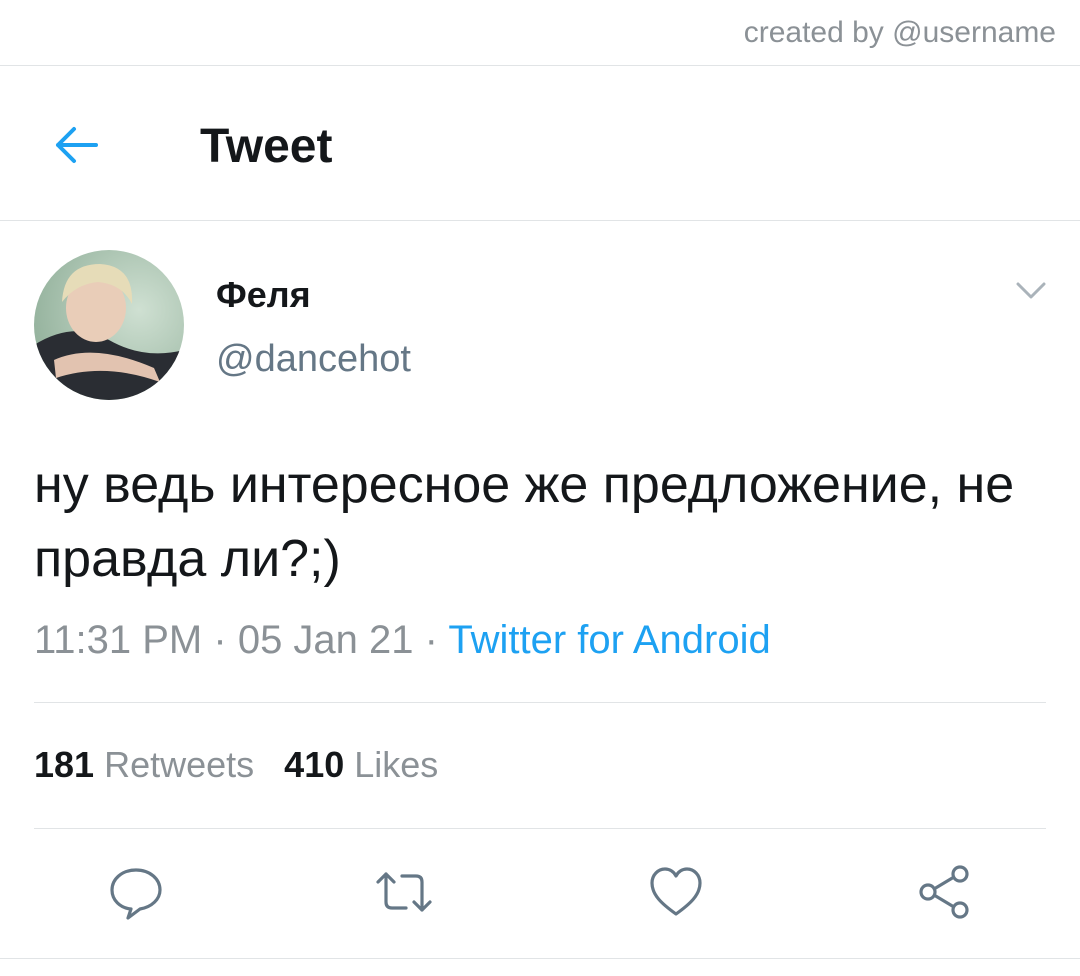 This screenshot has width=1080, height=976. I want to click on retweet-icon, so click(404, 892).